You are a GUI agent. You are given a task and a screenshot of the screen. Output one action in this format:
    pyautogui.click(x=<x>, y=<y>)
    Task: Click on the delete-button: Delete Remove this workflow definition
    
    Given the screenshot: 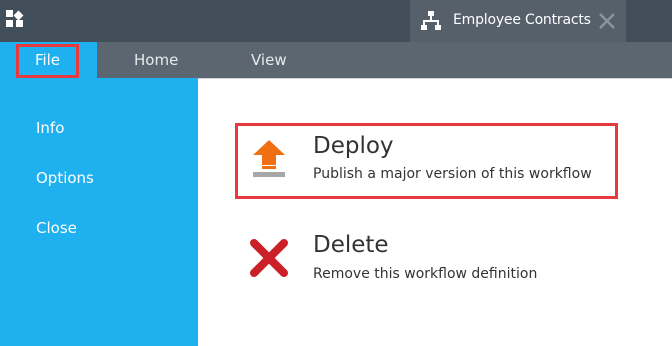 What is the action you would take?
    pyautogui.click(x=427, y=261)
    